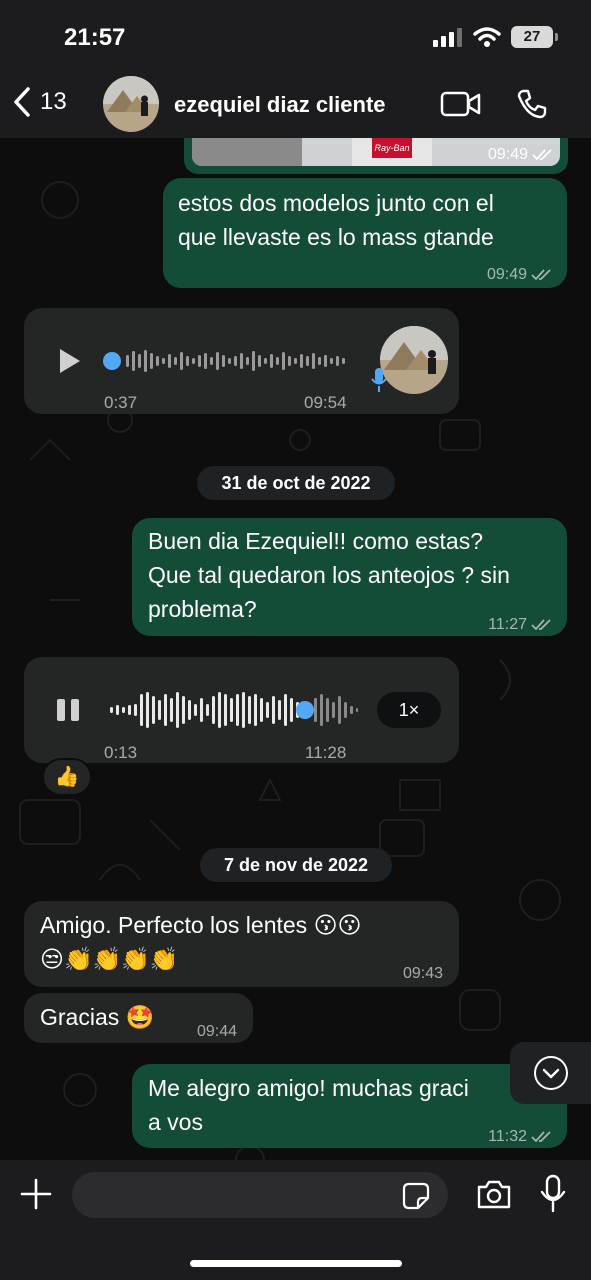 Image resolution: width=591 pixels, height=1280 pixels. What do you see at coordinates (68, 710) in the screenshot?
I see `pause-icon` at bounding box center [68, 710].